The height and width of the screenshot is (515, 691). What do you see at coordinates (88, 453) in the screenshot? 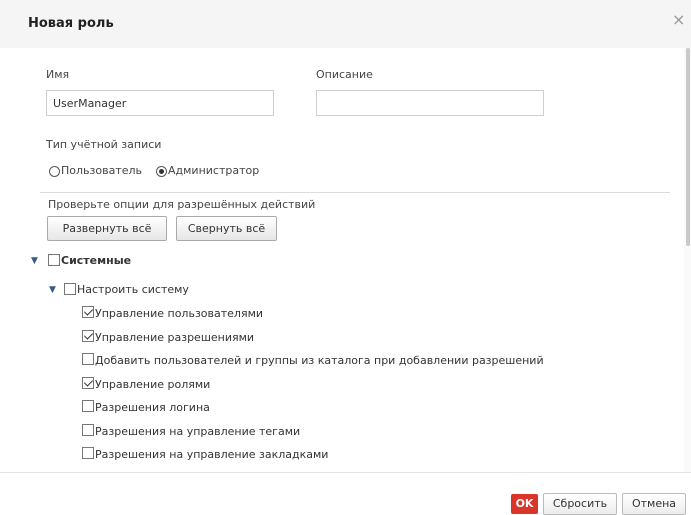
I see `checkbox-bookmark-permissions` at bounding box center [88, 453].